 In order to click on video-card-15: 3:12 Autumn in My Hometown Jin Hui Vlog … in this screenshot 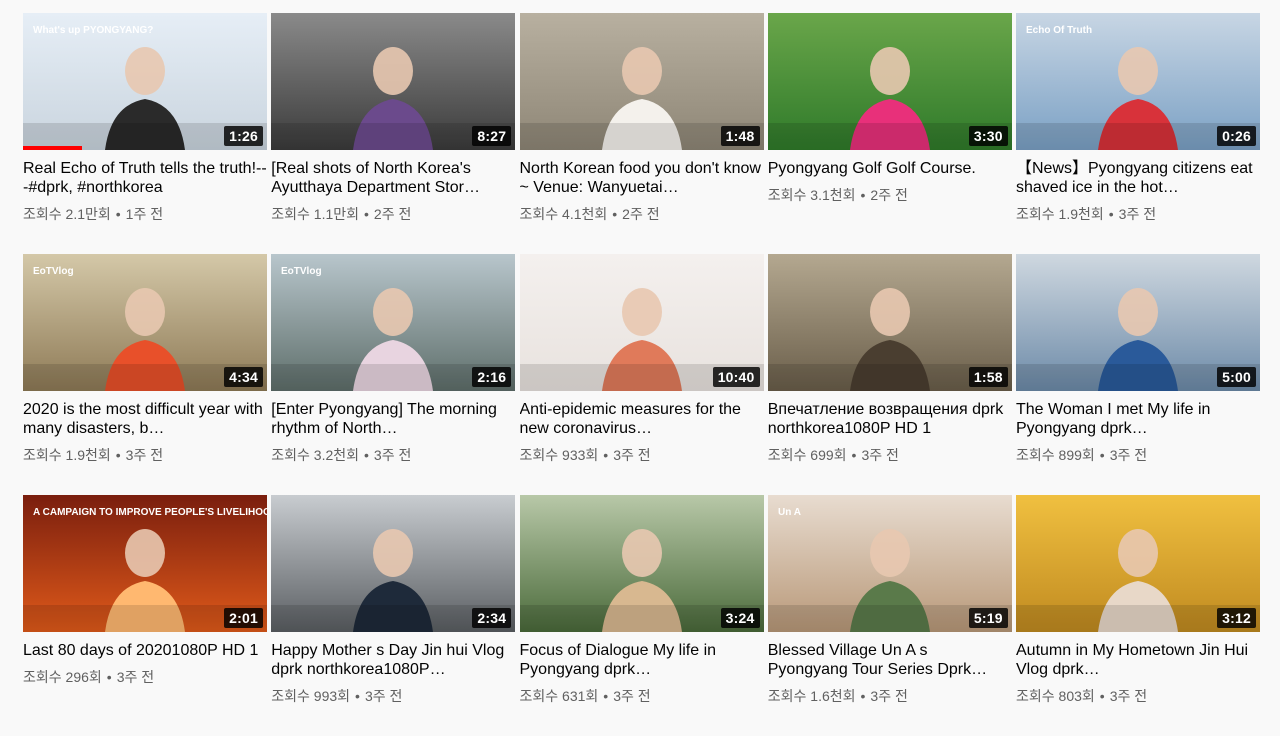, I will do `click(1138, 615)`.